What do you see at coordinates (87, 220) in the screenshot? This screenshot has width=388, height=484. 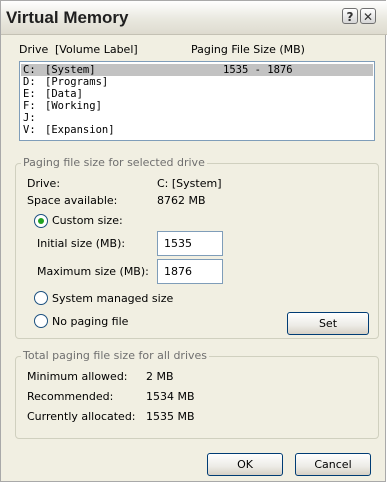 I see `custom-size-label: Custom size:` at bounding box center [87, 220].